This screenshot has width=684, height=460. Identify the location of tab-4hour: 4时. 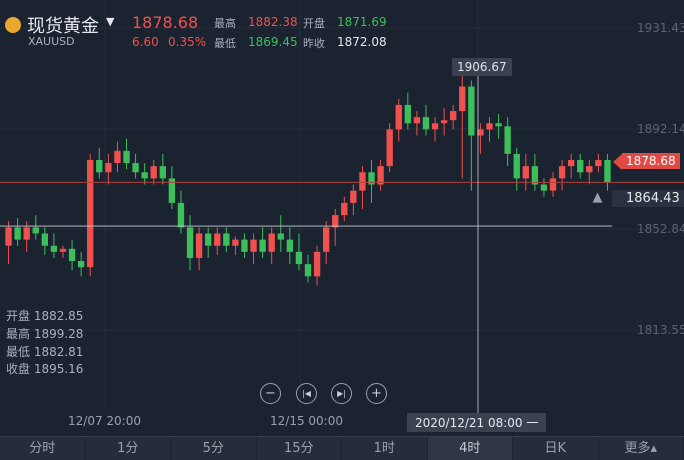
(471, 448).